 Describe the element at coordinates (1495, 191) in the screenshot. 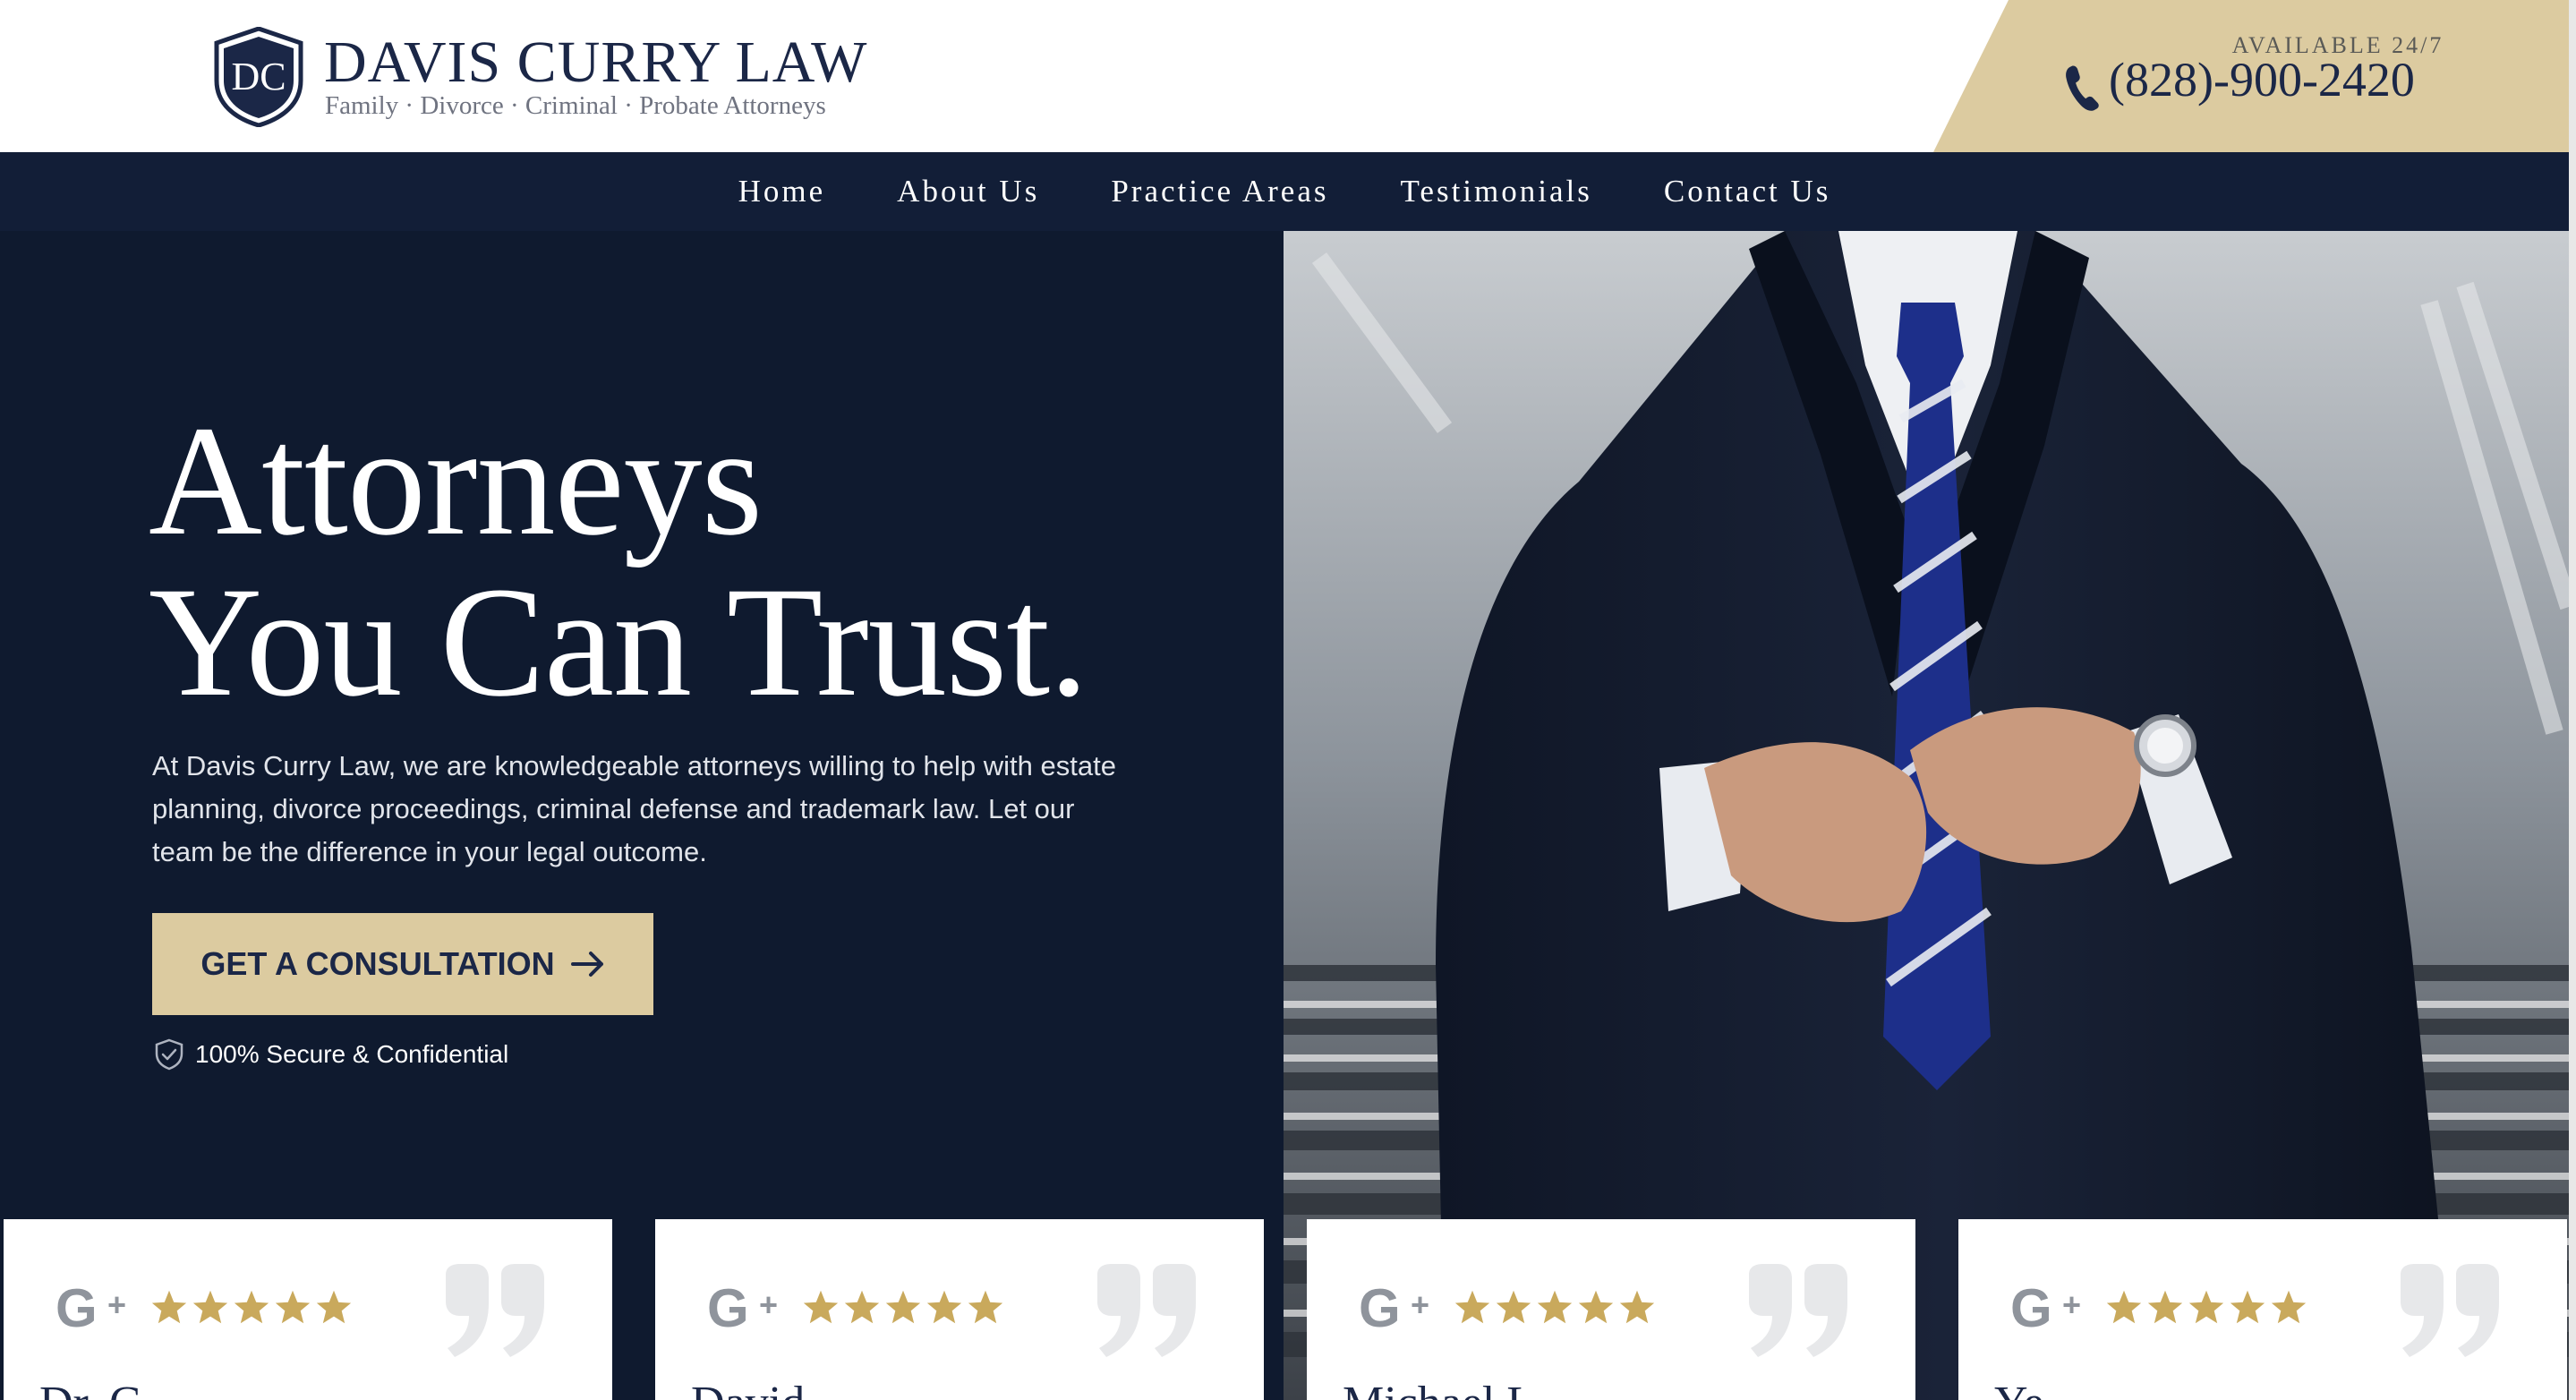

I see `nav-item-testimonials: Testimonials` at that location.